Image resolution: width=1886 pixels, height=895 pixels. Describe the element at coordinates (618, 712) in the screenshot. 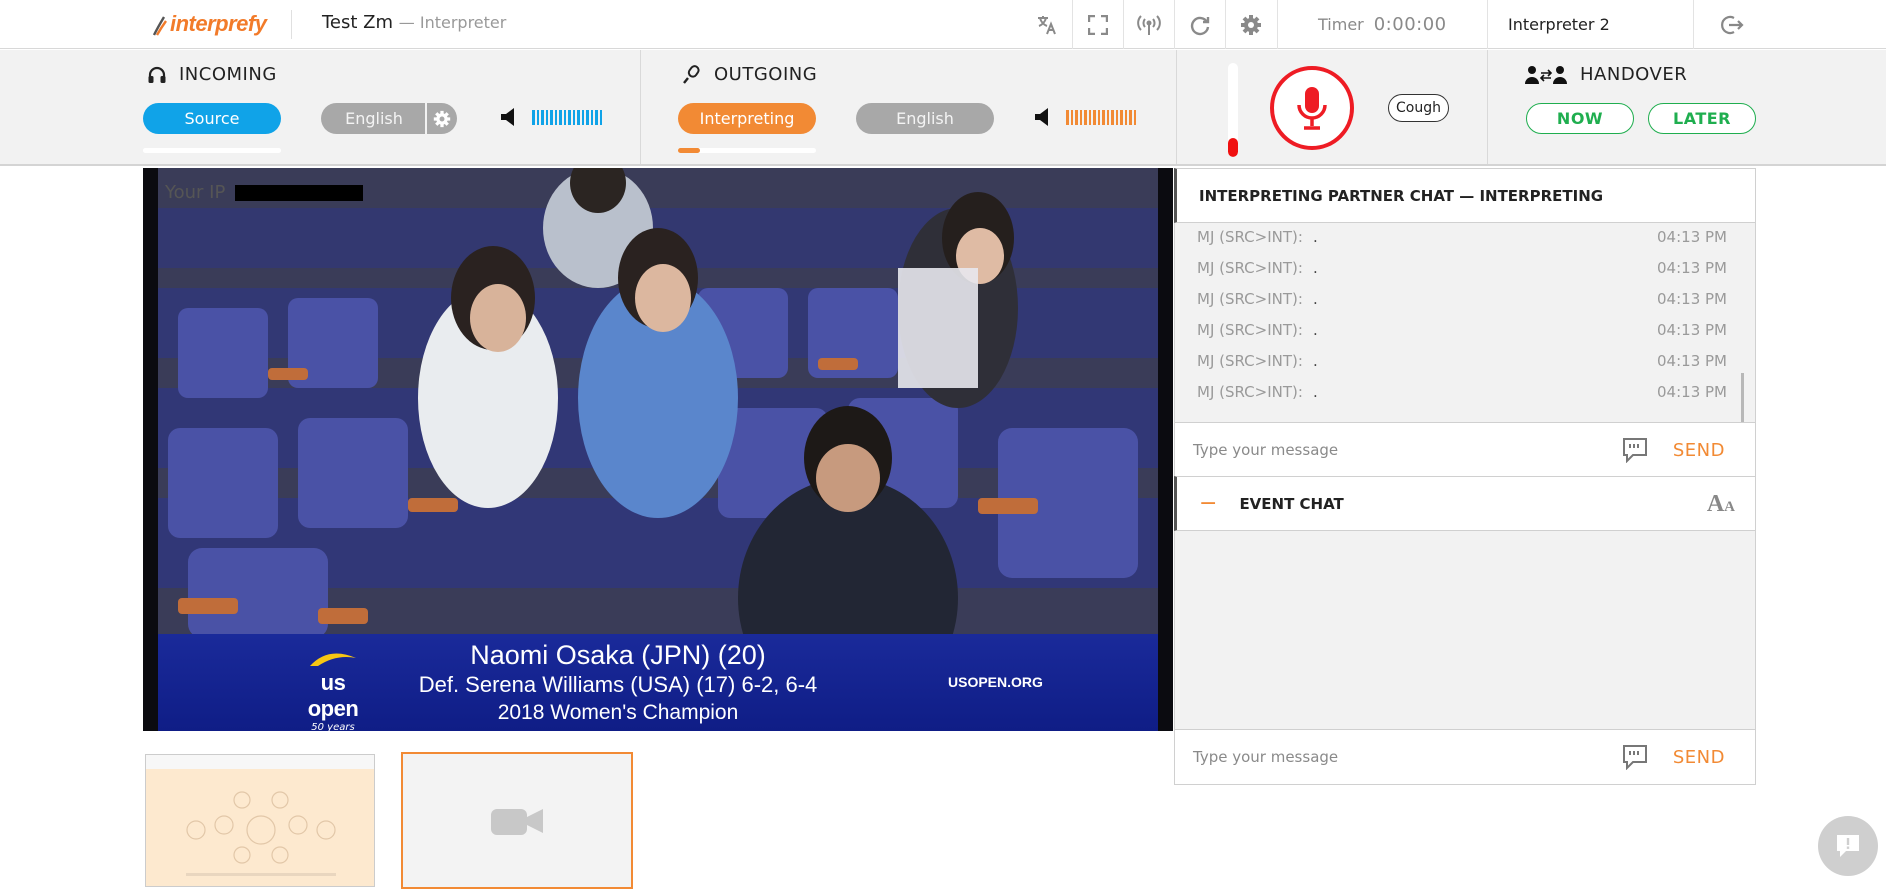

I see `lower-third-line3: 2018 Women's Champion` at that location.